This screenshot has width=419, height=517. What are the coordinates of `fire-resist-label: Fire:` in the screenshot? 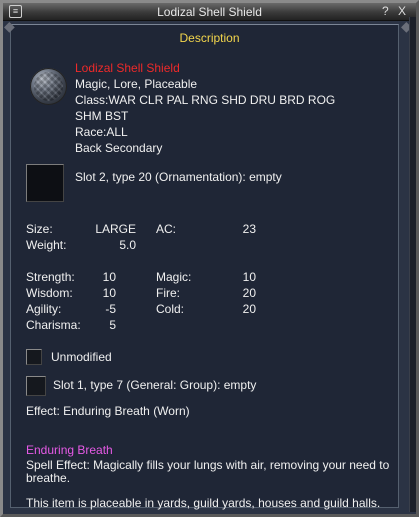 It's located at (168, 293).